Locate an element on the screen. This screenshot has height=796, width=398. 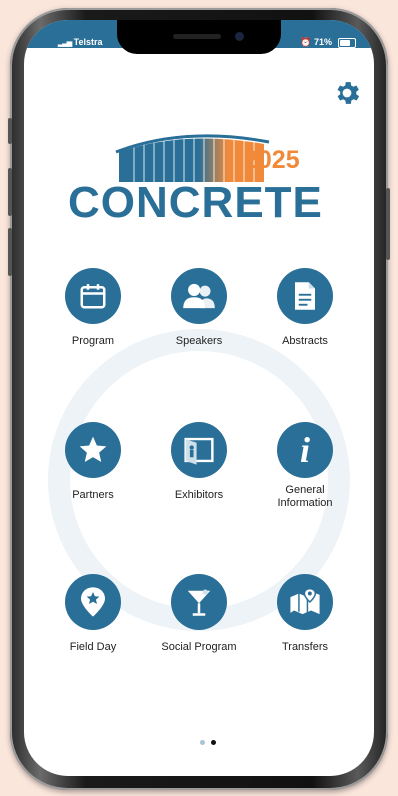
tile-label: Exhibitors is located at coordinates (199, 495).